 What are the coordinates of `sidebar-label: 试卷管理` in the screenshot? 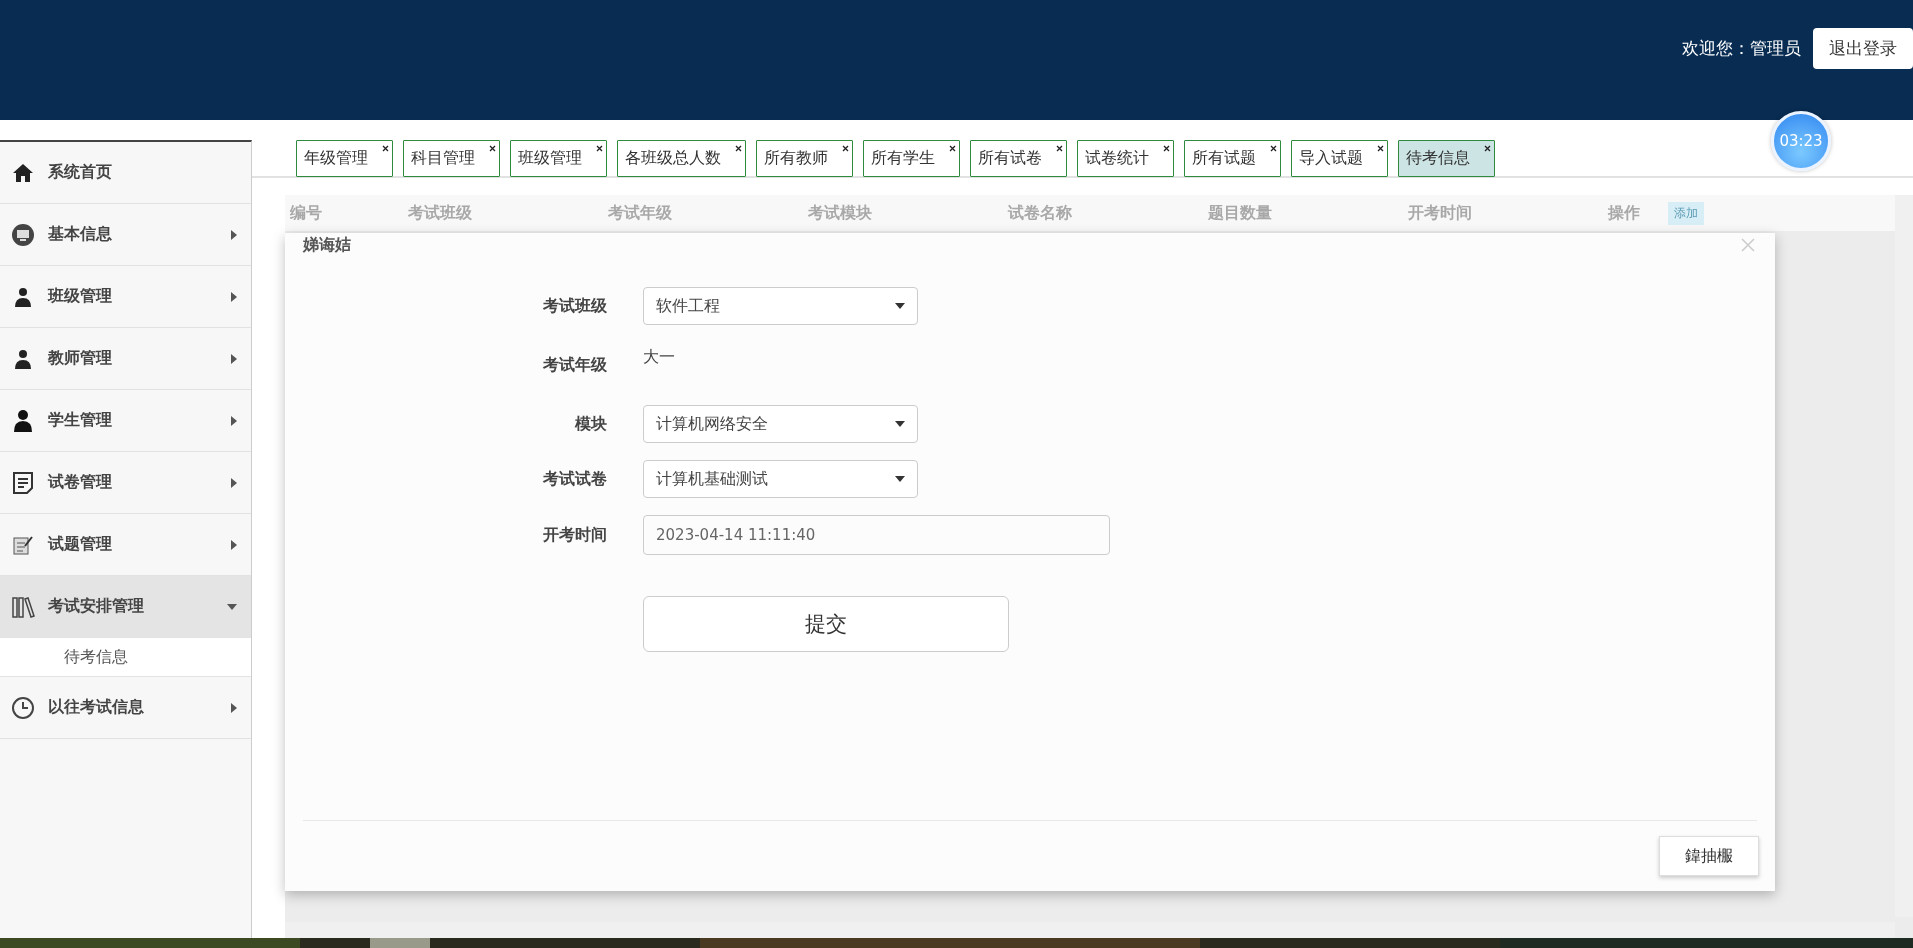 It's located at (80, 482).